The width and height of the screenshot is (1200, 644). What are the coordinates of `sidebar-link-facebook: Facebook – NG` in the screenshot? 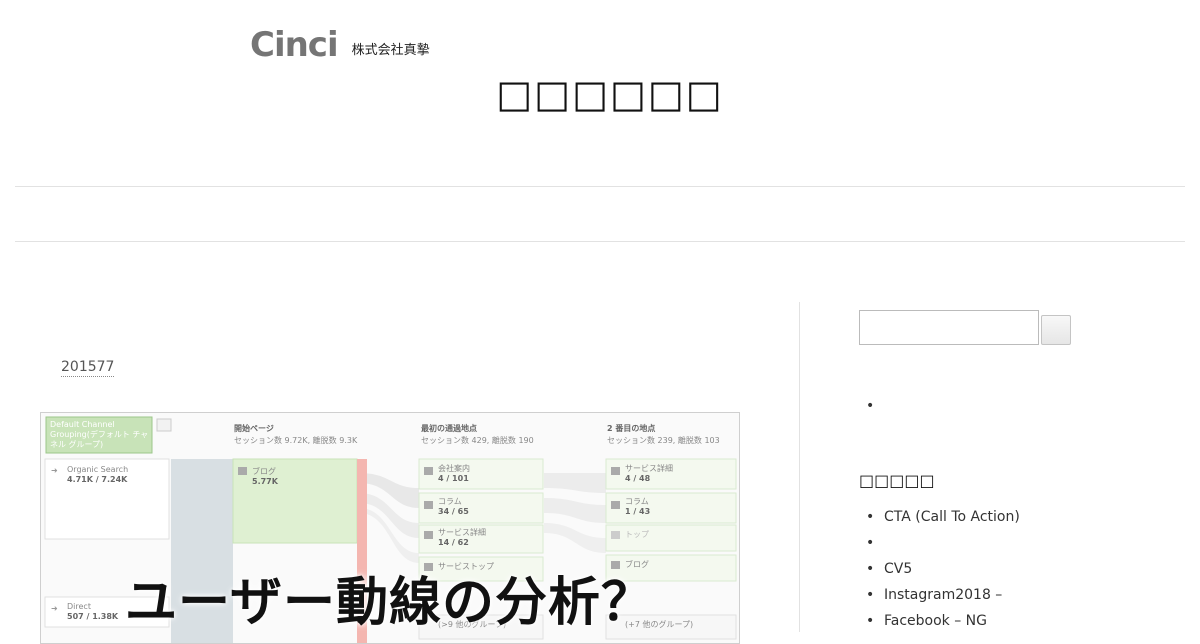 It's located at (923, 621).